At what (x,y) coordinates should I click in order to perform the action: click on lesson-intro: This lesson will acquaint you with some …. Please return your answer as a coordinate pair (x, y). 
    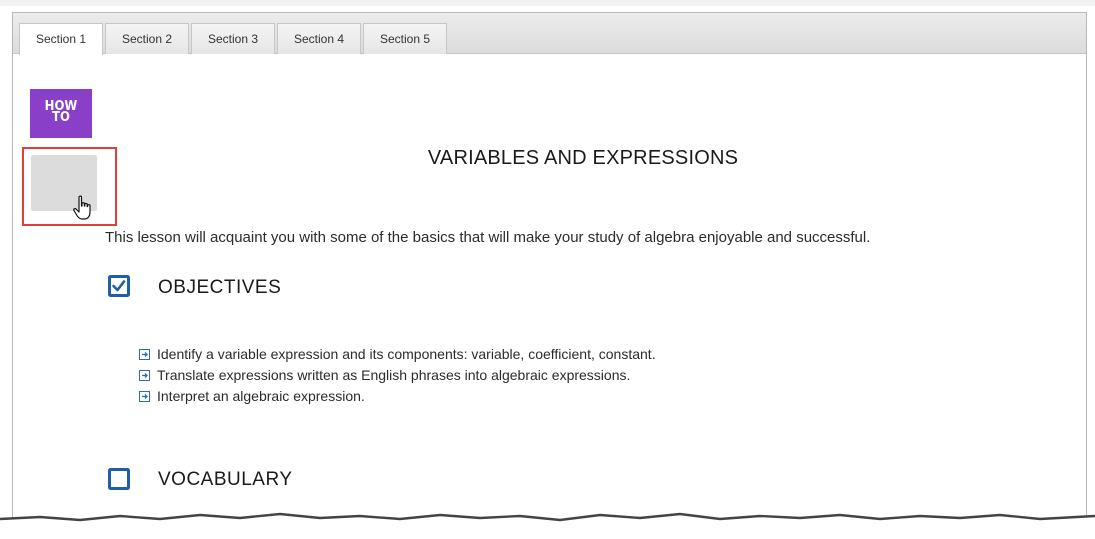
    Looking at the image, I should click on (488, 237).